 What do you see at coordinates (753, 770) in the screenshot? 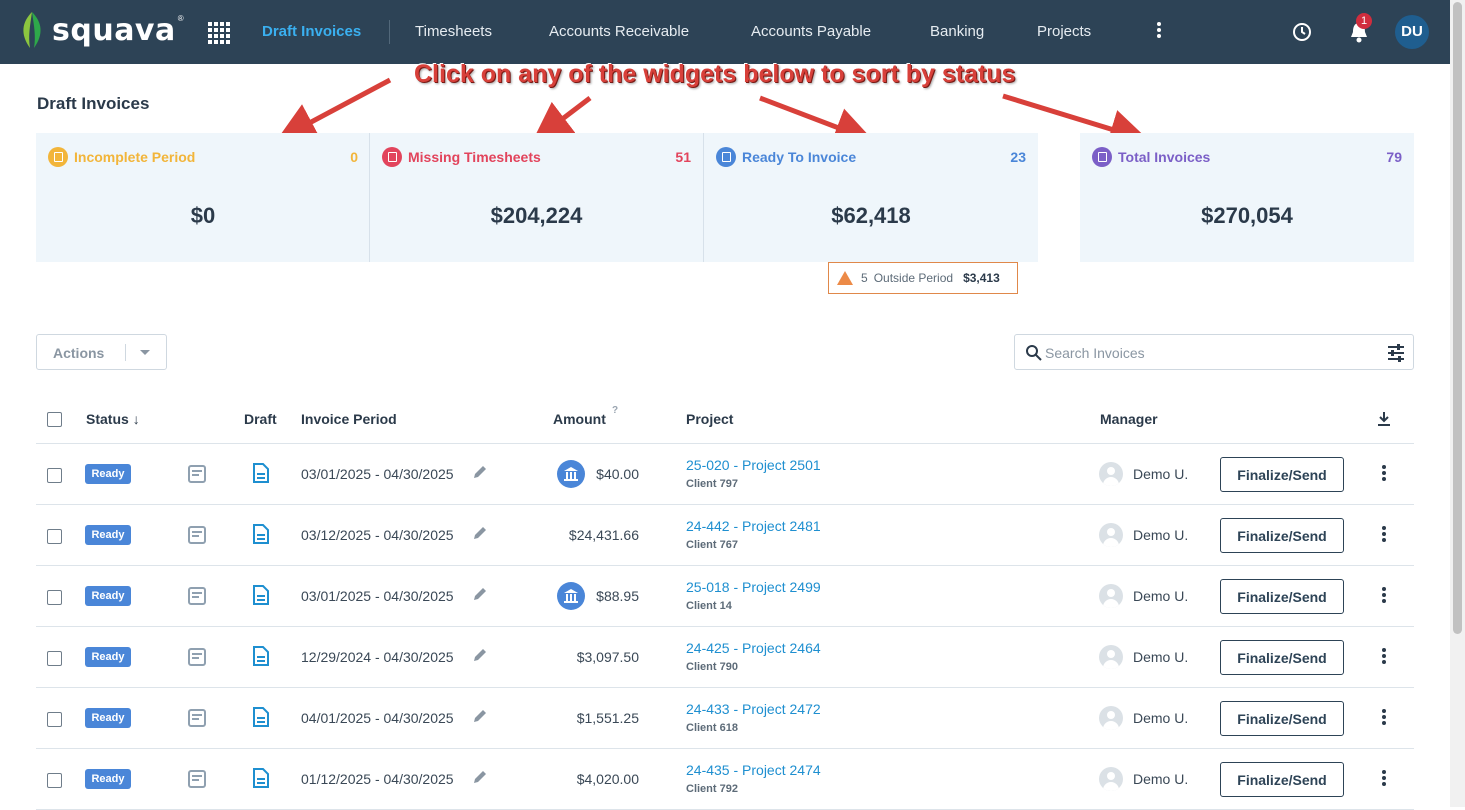
I see `project-link: 24-435 - Project 2474` at bounding box center [753, 770].